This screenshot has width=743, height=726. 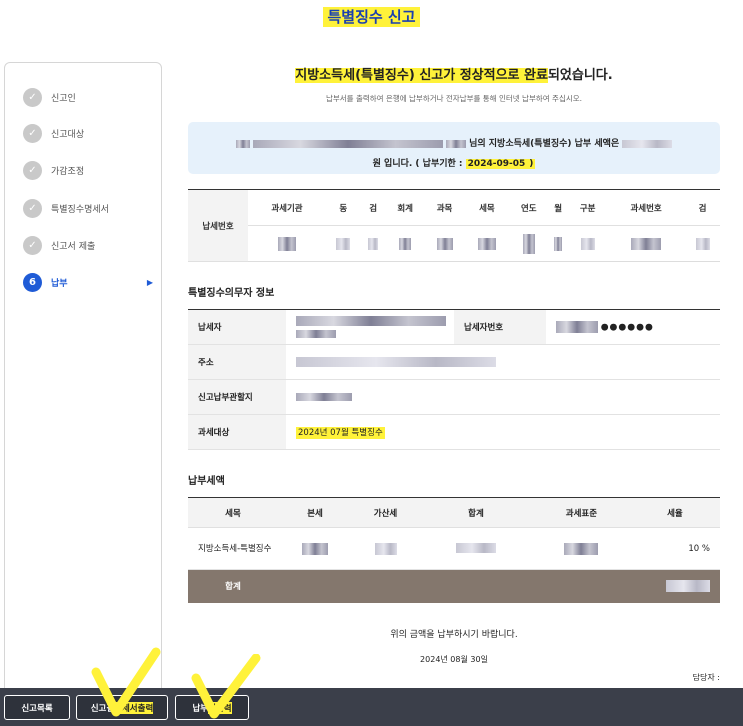 I want to click on step-label: 신고서 제출, so click(x=73, y=247).